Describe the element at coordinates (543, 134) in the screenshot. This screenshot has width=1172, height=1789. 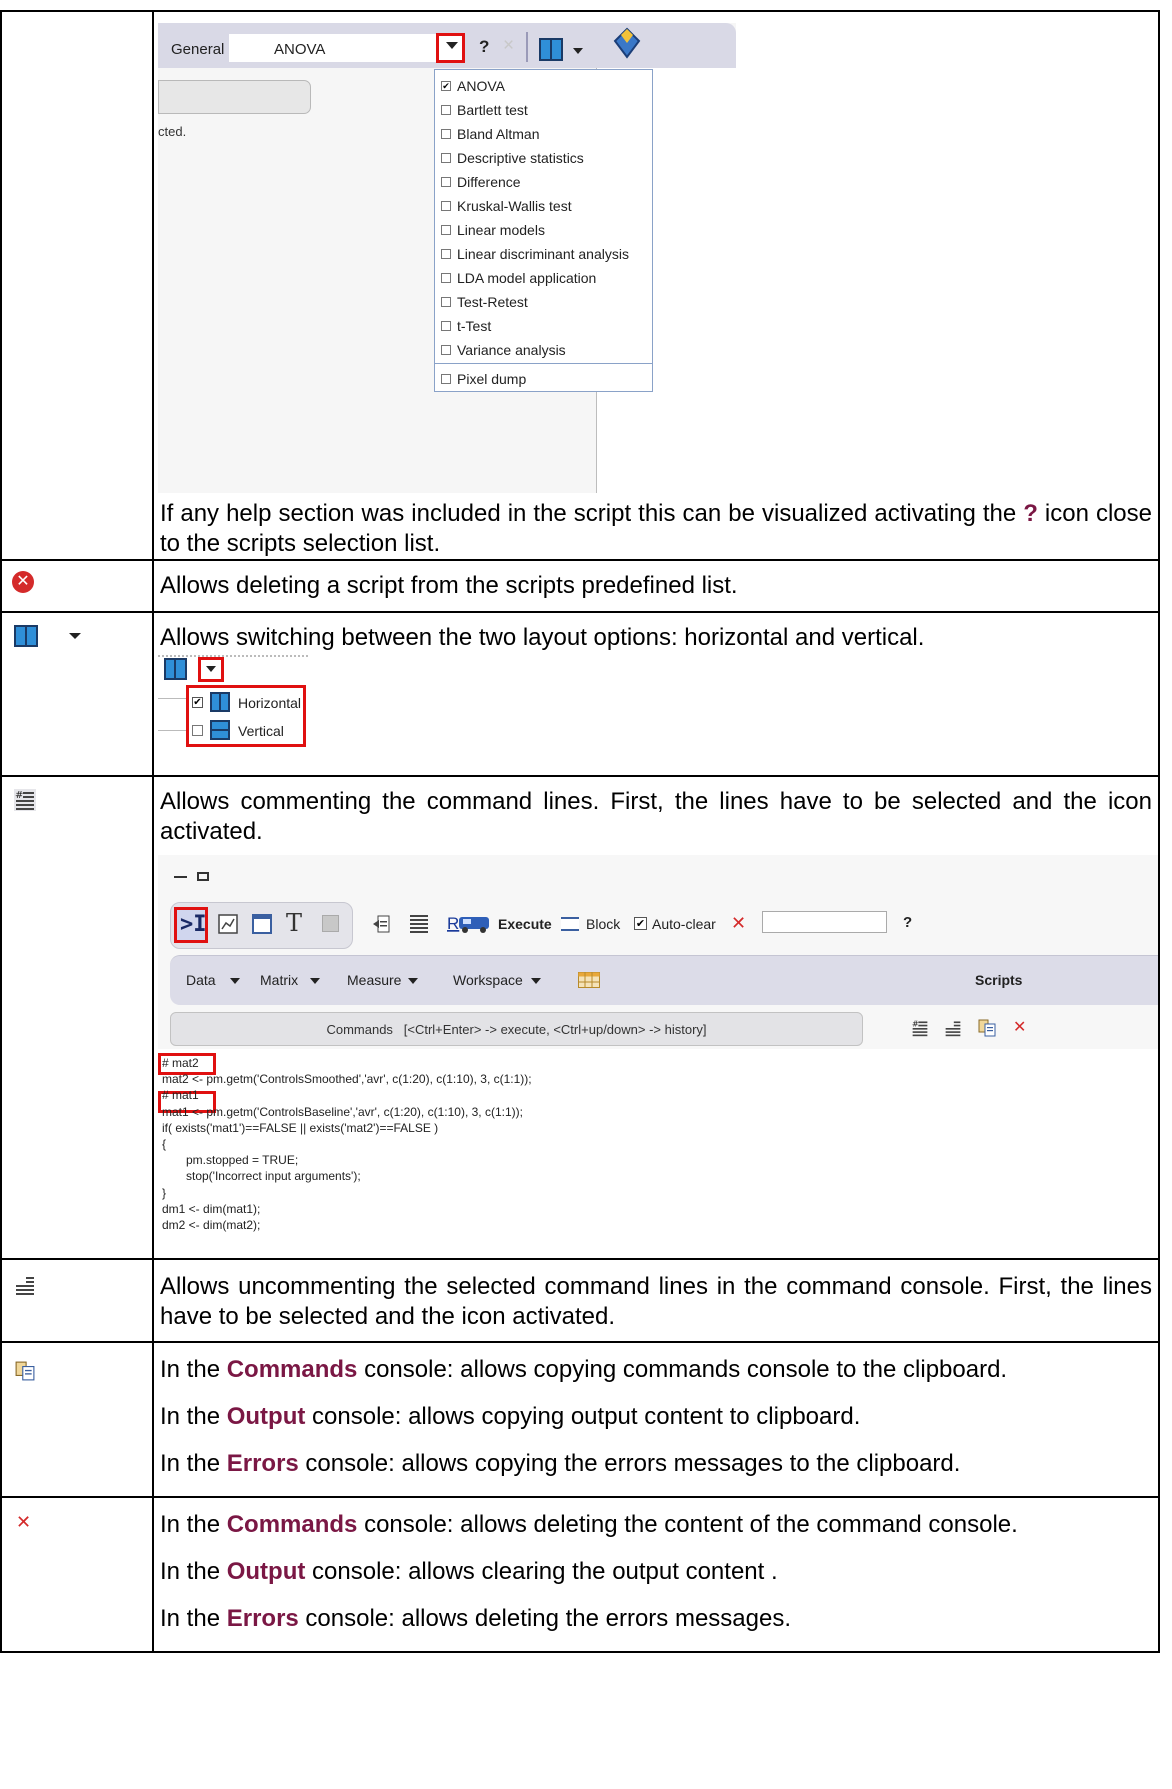
I see `dropdown-item: Bland Altman` at that location.